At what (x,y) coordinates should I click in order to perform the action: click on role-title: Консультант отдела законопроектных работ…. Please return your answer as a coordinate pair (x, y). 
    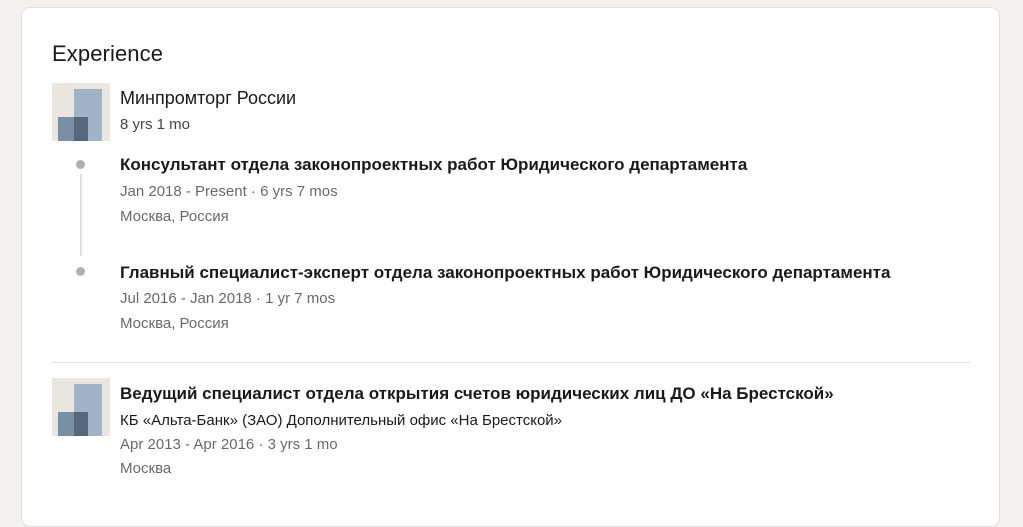
    Looking at the image, I should click on (433, 165).